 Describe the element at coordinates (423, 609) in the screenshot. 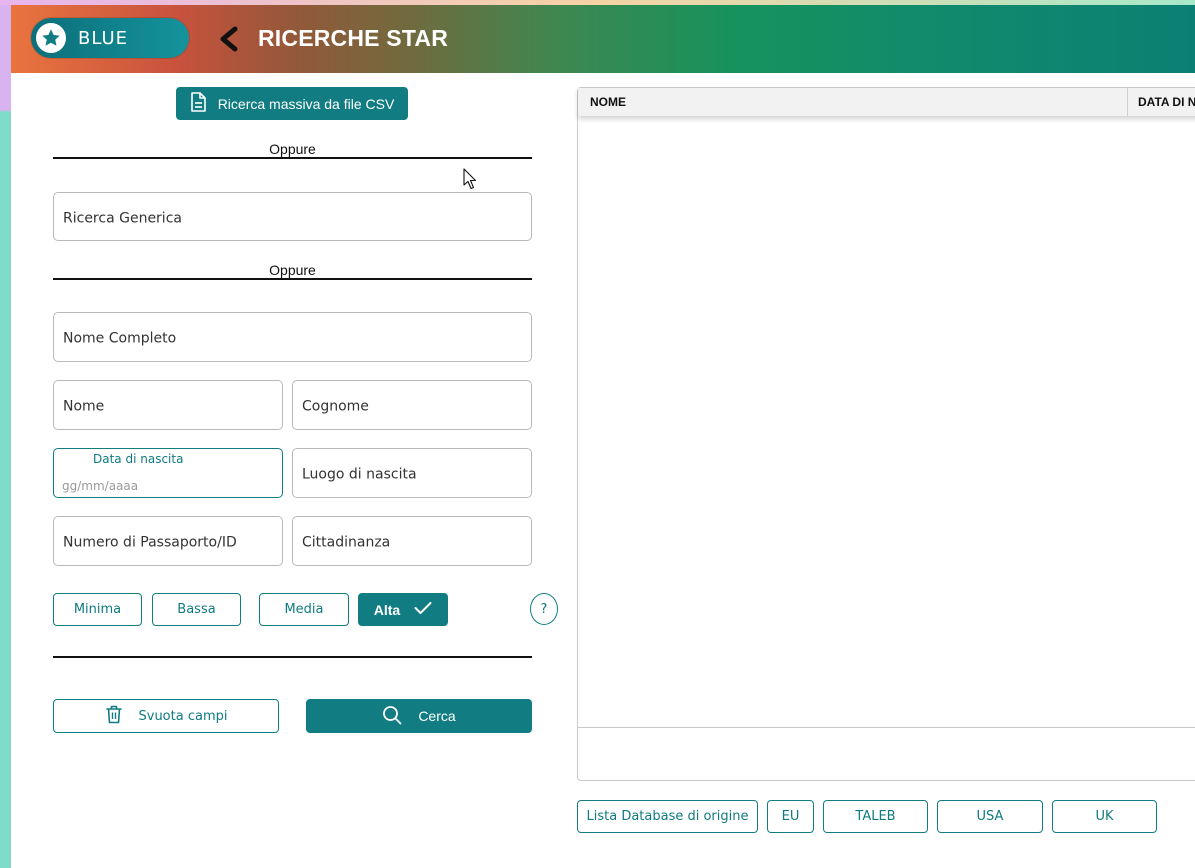

I see `checkmark-icon` at that location.